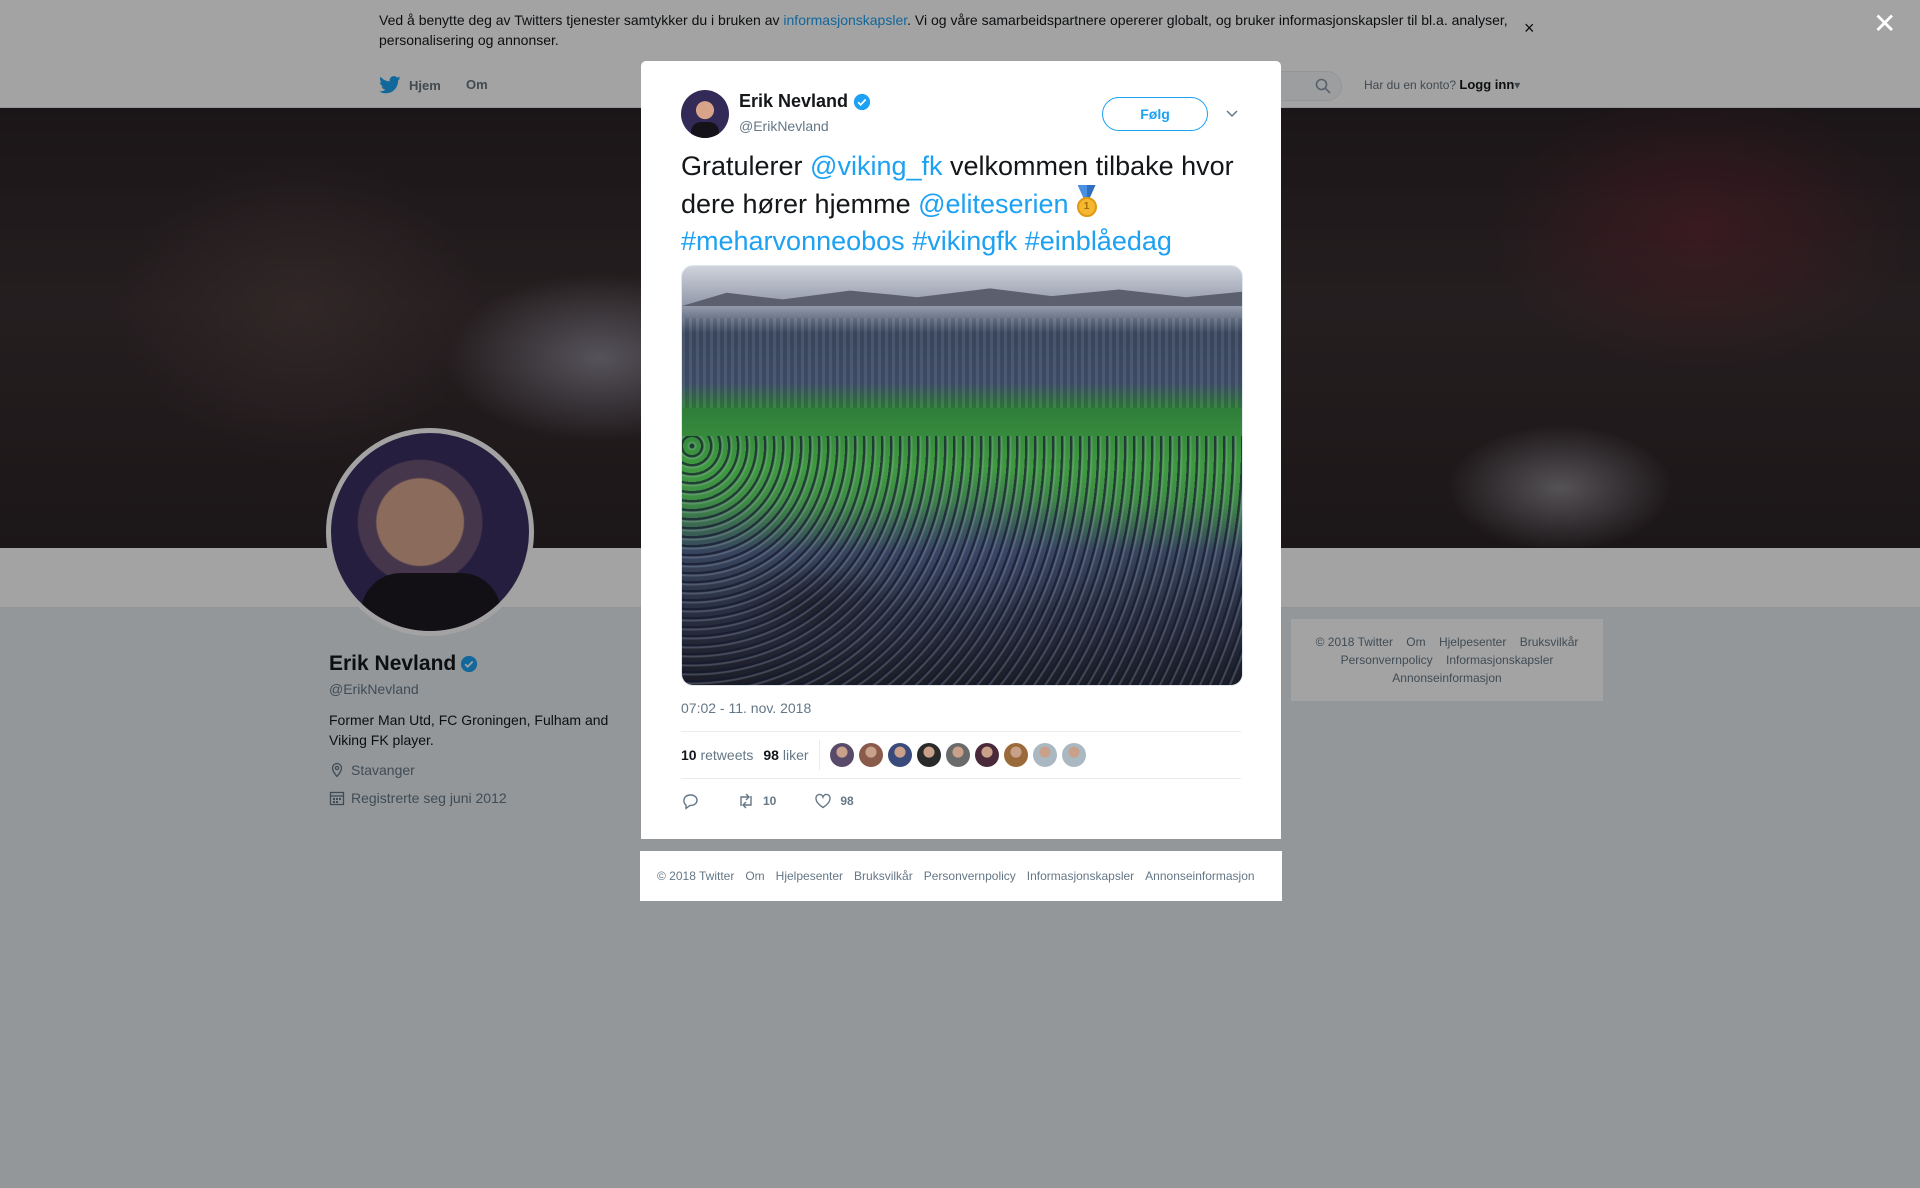  I want to click on like-action-count: 98, so click(847, 801).